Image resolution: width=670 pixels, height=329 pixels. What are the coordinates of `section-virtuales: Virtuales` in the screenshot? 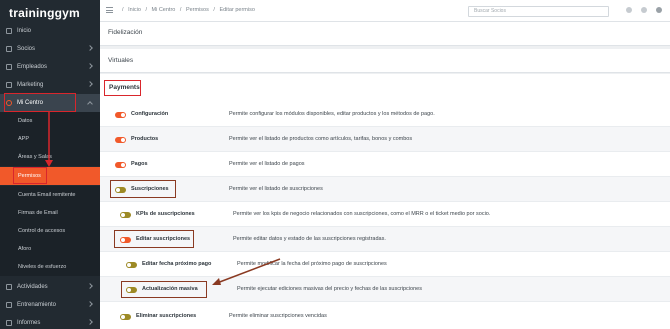 It's located at (385, 61).